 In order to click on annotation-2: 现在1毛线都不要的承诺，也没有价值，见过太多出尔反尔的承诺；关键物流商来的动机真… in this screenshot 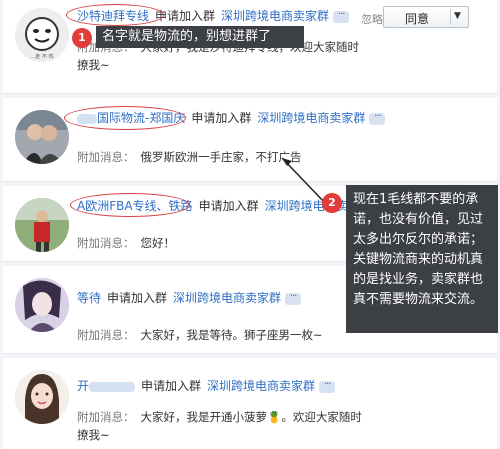, I will do `click(422, 259)`.